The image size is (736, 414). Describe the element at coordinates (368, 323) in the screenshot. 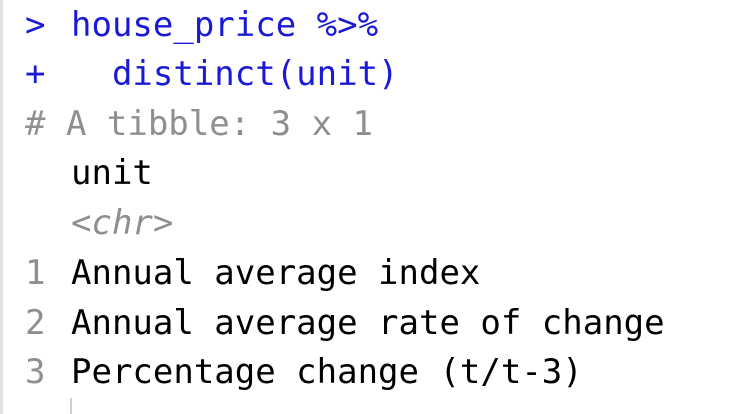

I see `row-value: Annual average rate of change` at that location.